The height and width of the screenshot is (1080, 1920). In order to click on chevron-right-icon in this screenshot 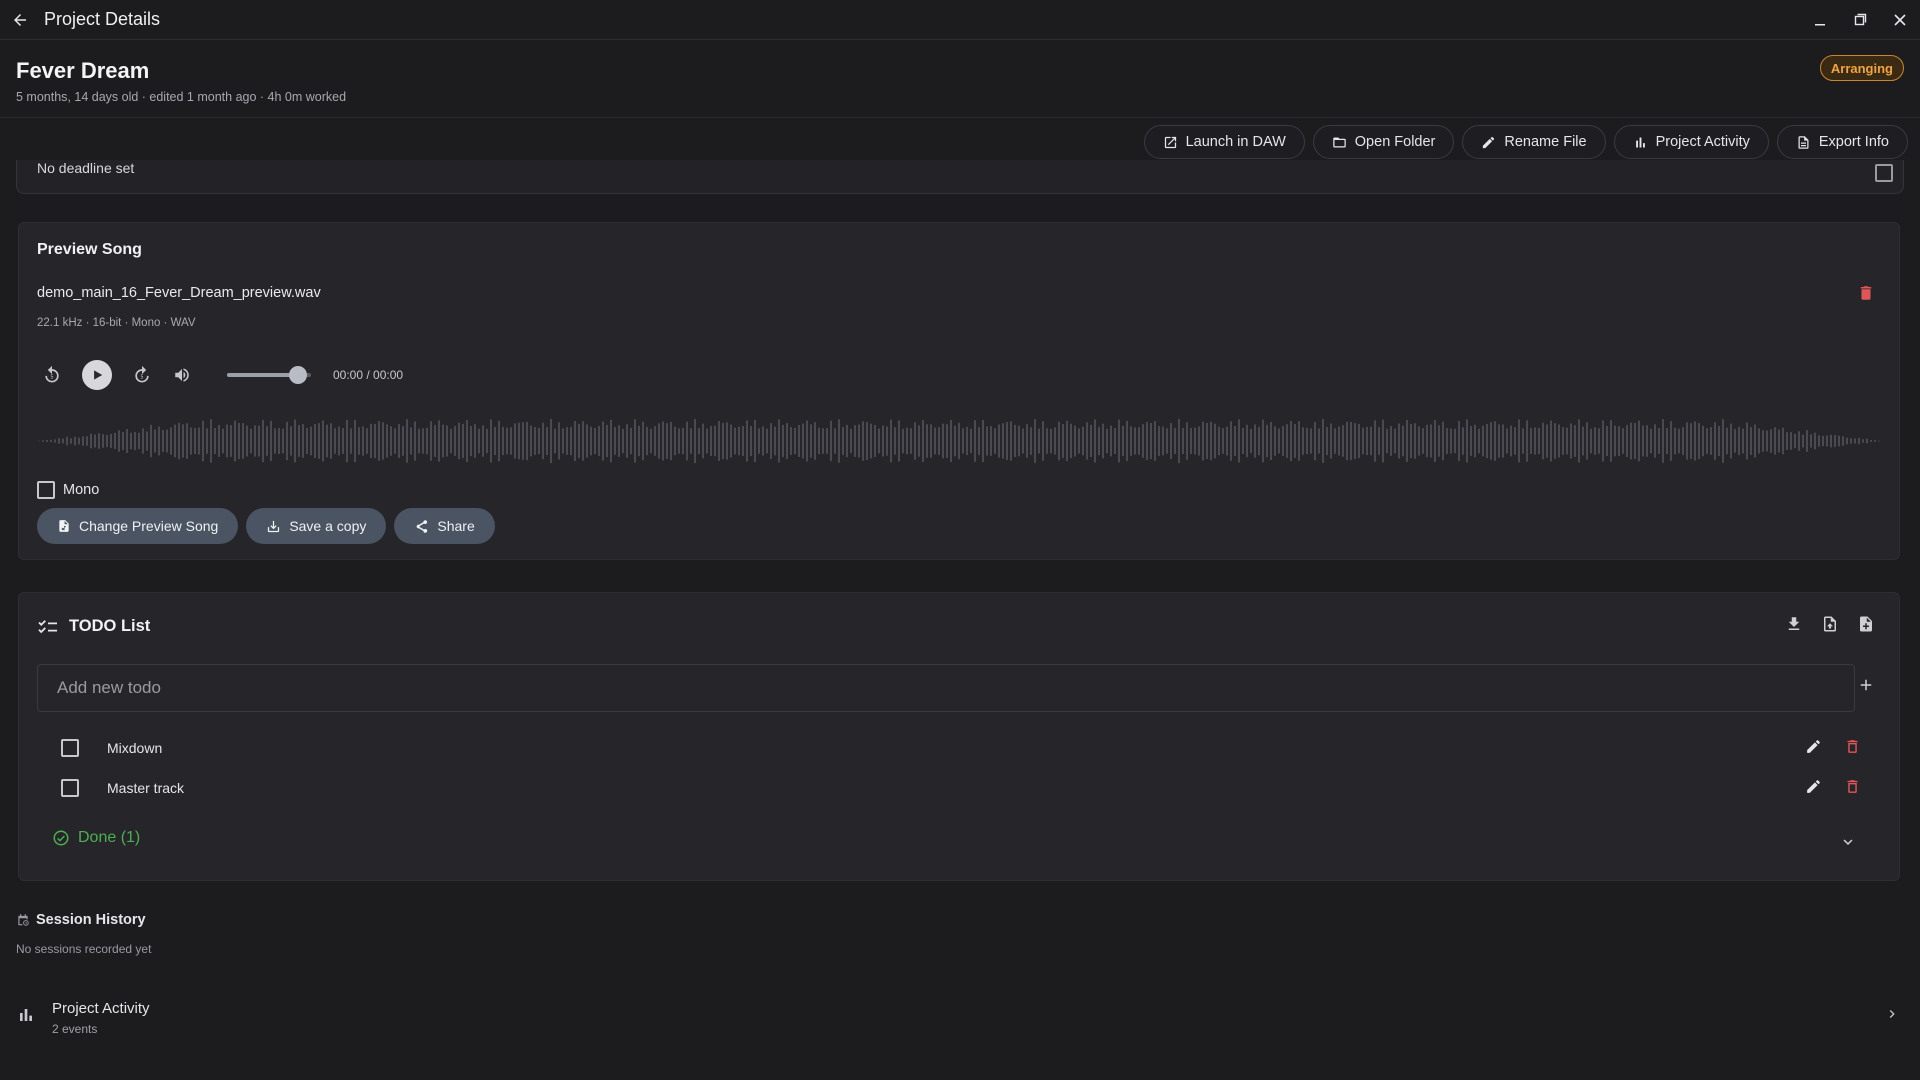, I will do `click(1892, 1014)`.